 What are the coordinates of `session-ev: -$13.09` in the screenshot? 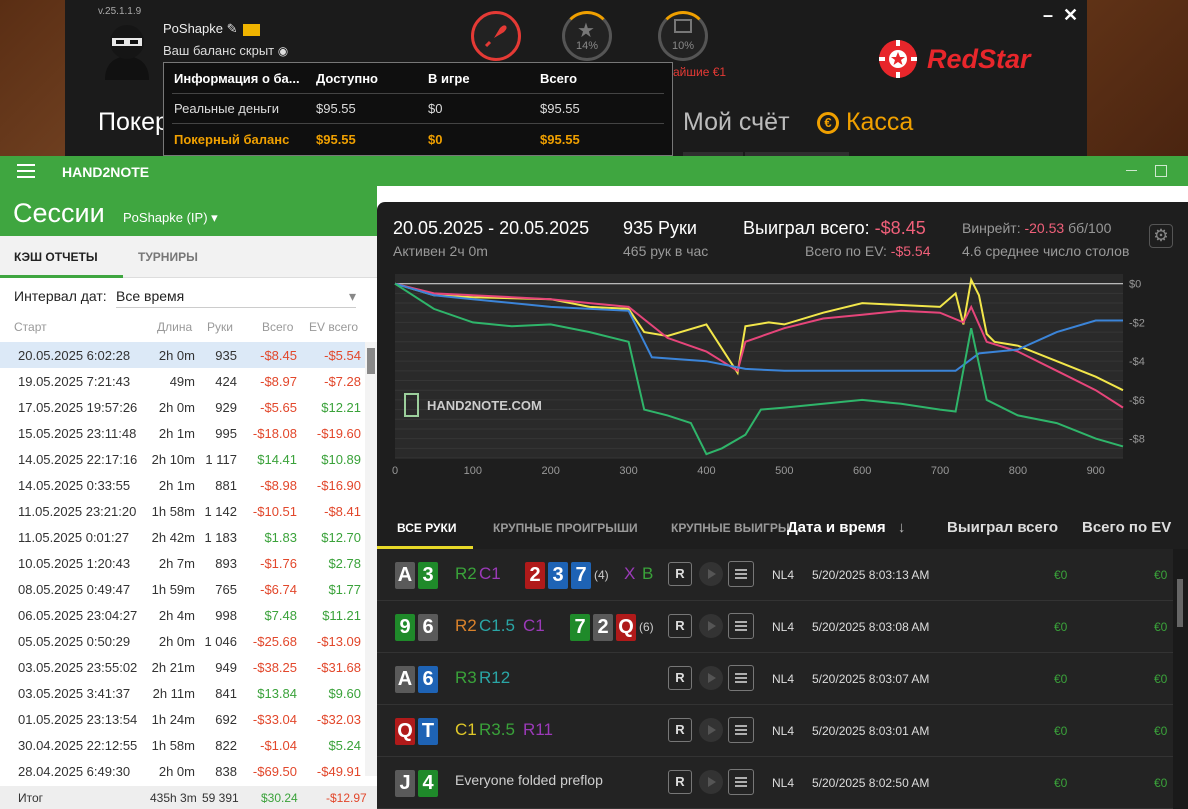 It's located at (338, 641).